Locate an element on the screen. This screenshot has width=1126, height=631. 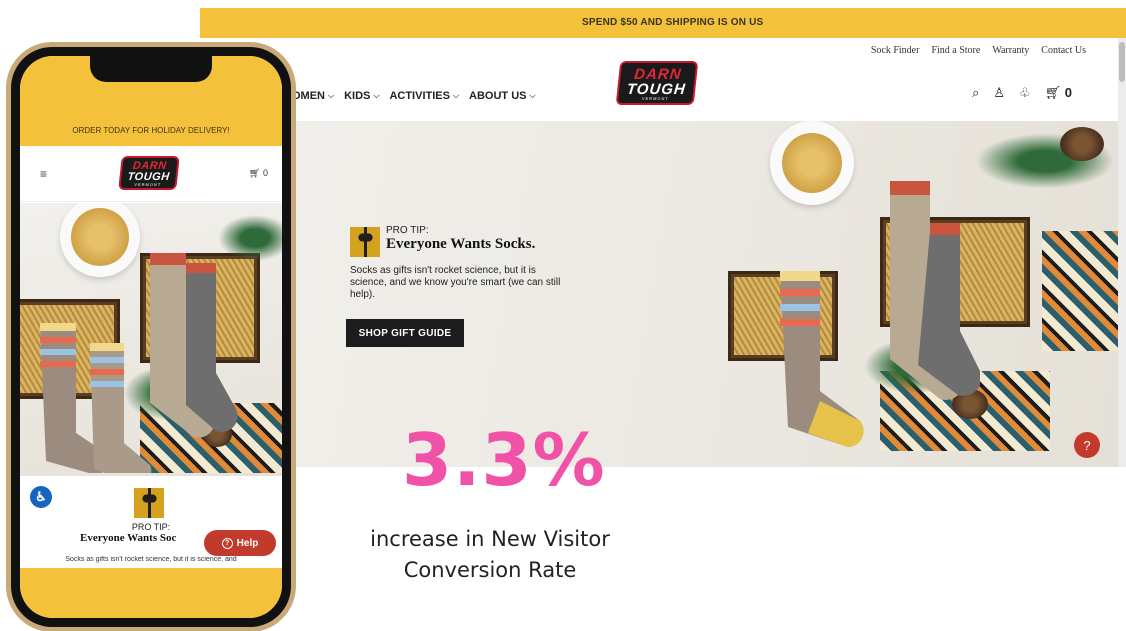
utility-link-find-store: Find a Store is located at coordinates (955, 50).